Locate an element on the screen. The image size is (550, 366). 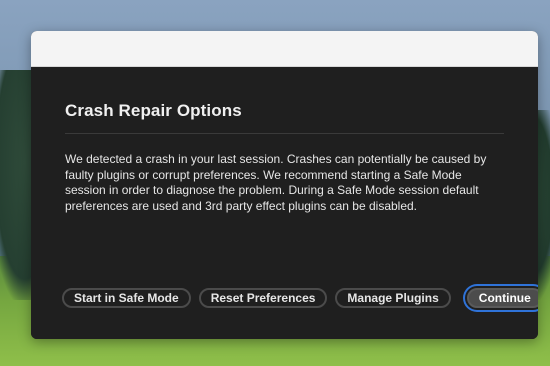
title-divider is located at coordinates (284, 133).